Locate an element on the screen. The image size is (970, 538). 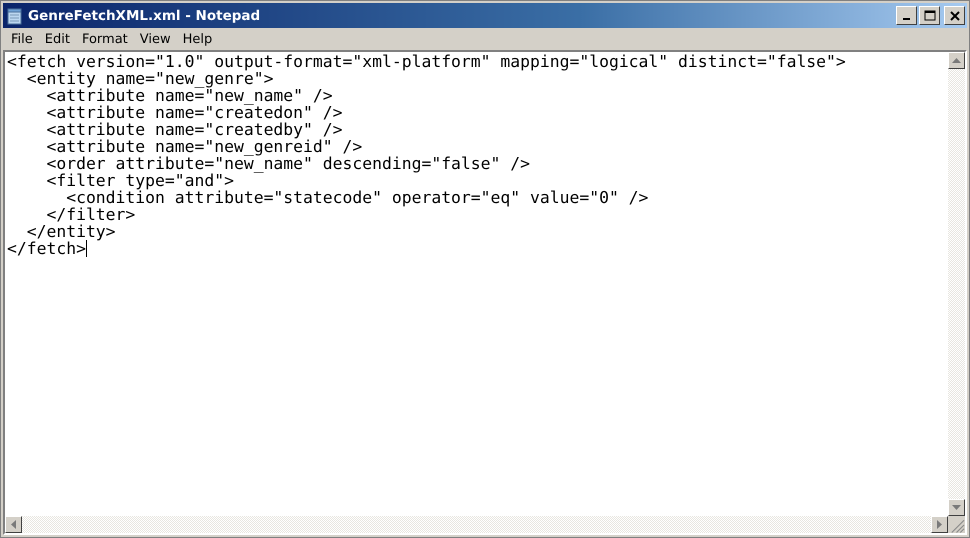
right-arrow-icon is located at coordinates (939, 524).